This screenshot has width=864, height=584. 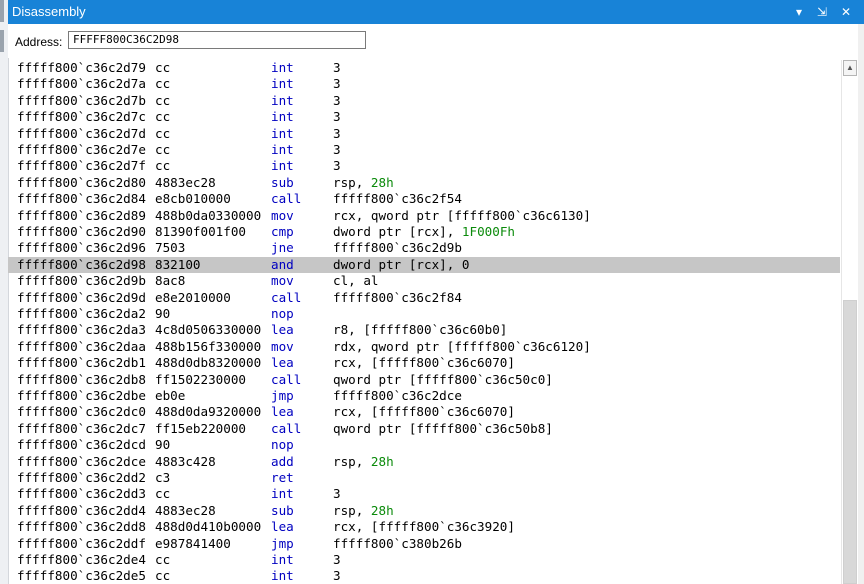 I want to click on instruction-mnemonic: mov, so click(x=282, y=215).